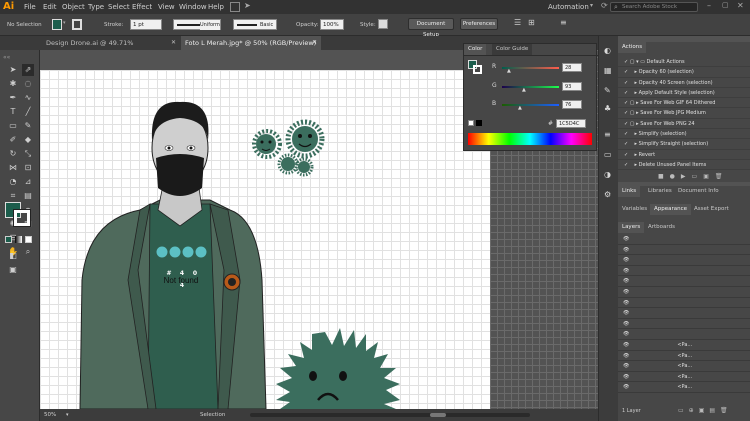  What do you see at coordinates (711, 209) in the screenshot?
I see `tab-asset-export: Asset Export` at bounding box center [711, 209].